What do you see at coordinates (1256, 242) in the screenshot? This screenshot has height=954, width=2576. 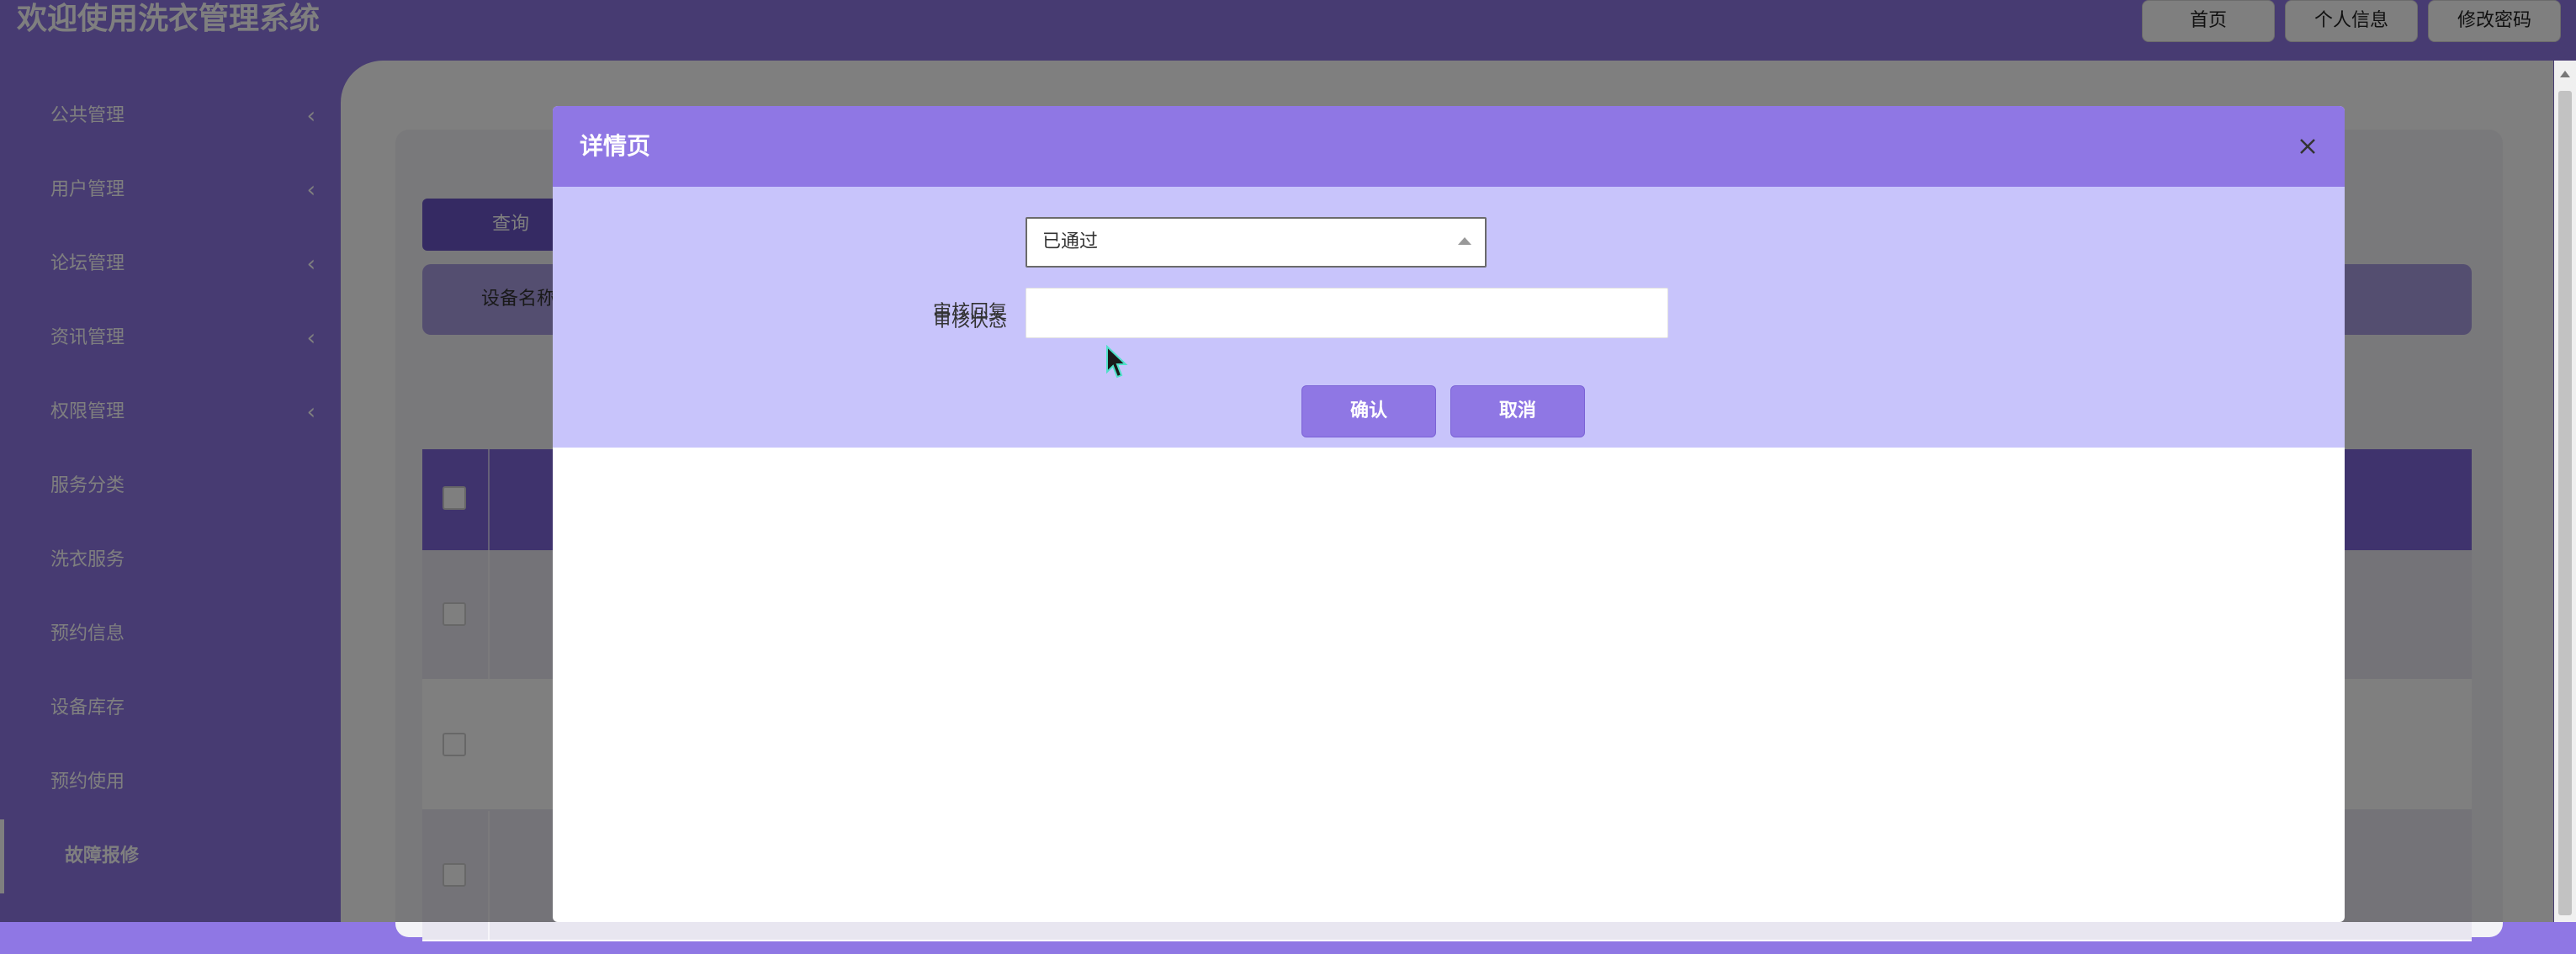 I see `status-select: 已通过` at bounding box center [1256, 242].